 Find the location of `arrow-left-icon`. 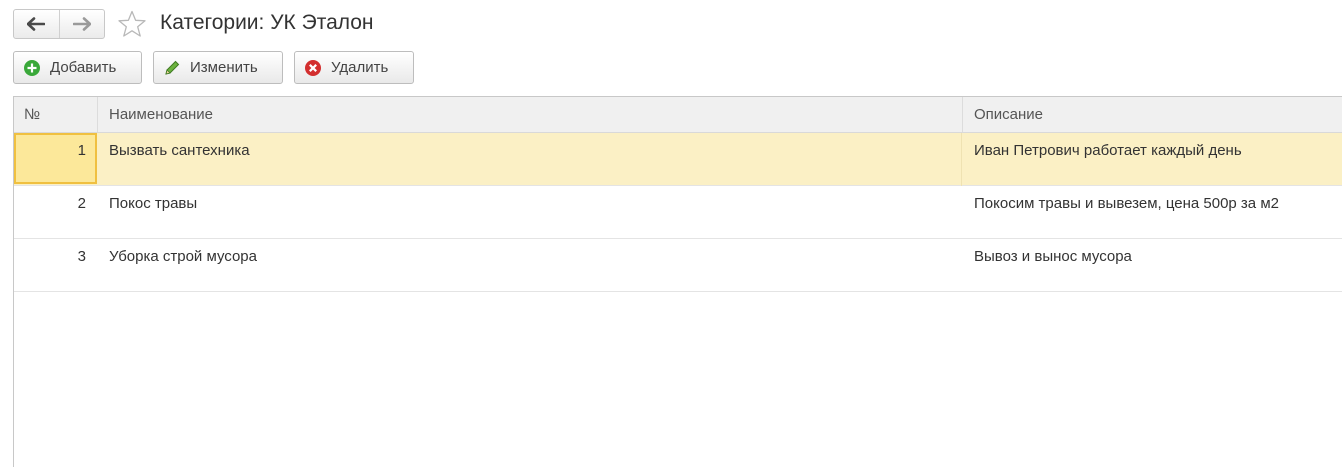

arrow-left-icon is located at coordinates (36, 24).